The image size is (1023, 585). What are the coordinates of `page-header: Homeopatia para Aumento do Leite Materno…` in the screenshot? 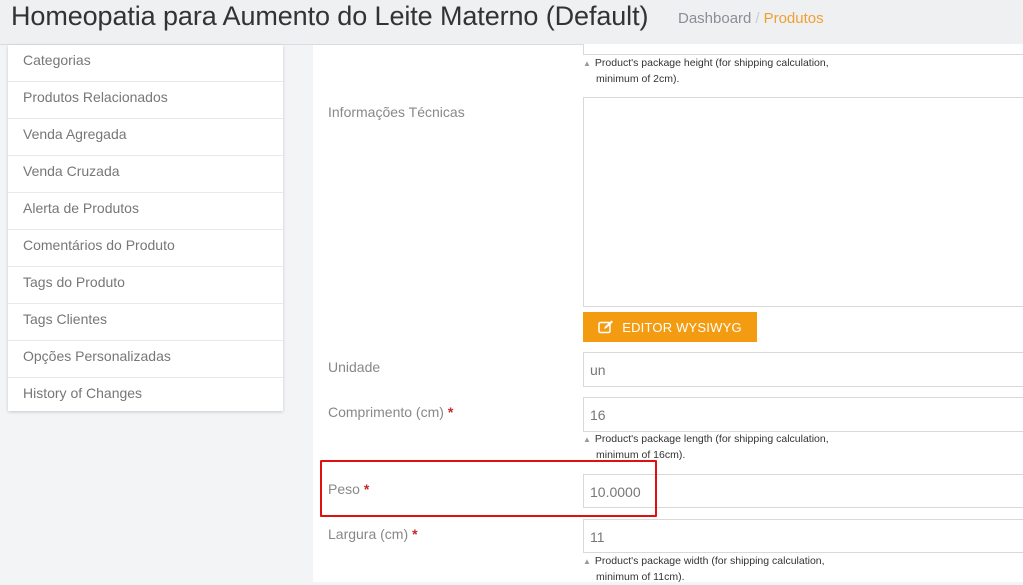 It's located at (511, 22).